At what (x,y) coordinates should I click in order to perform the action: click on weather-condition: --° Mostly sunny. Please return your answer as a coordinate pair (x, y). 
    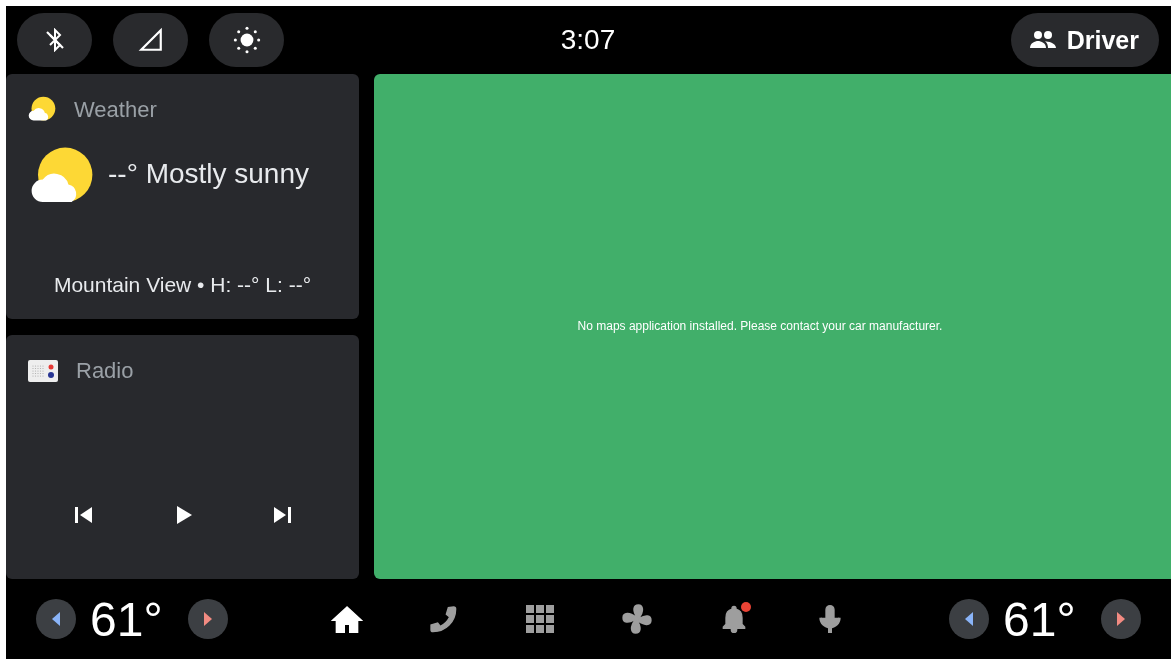
    Looking at the image, I should click on (209, 174).